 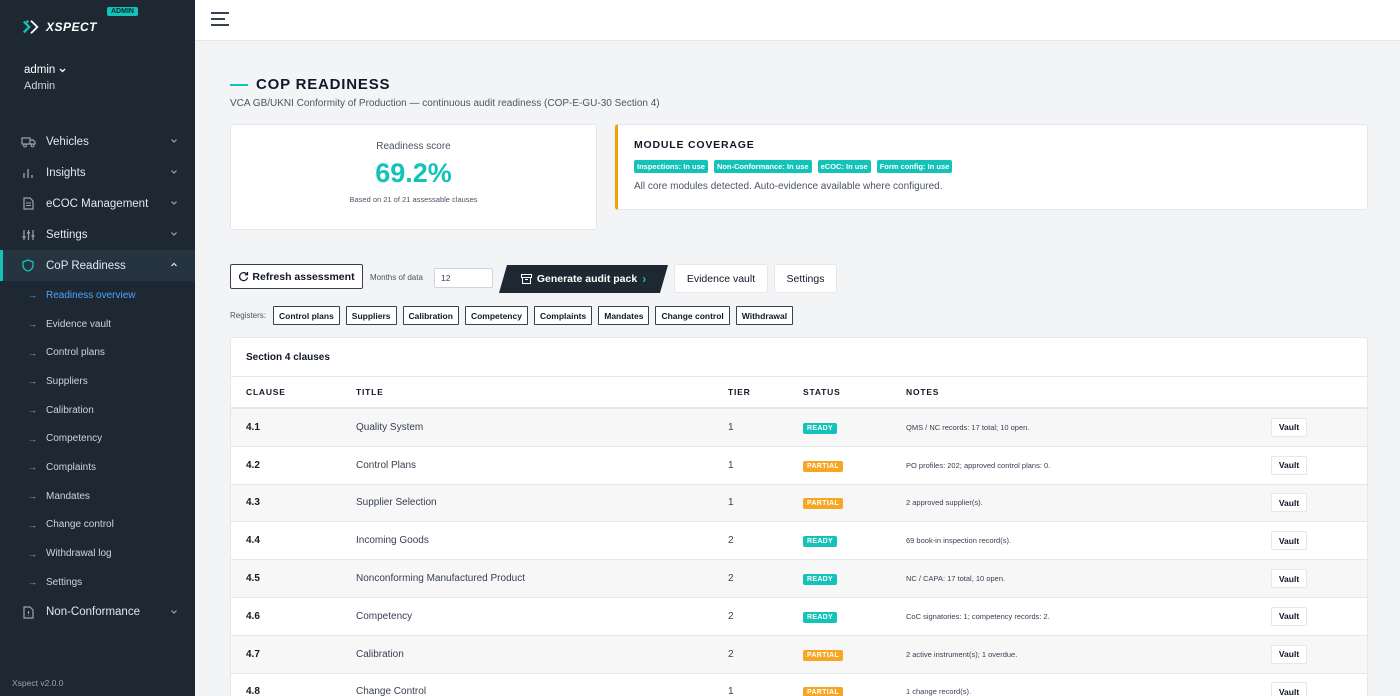 I want to click on sidebar-item-ecoc-management: eCOC Management, so click(x=97, y=203).